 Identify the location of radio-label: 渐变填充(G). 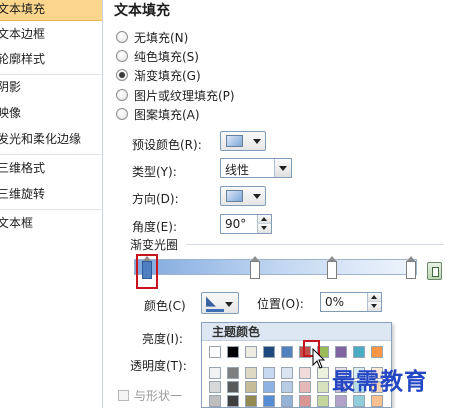
(167, 75).